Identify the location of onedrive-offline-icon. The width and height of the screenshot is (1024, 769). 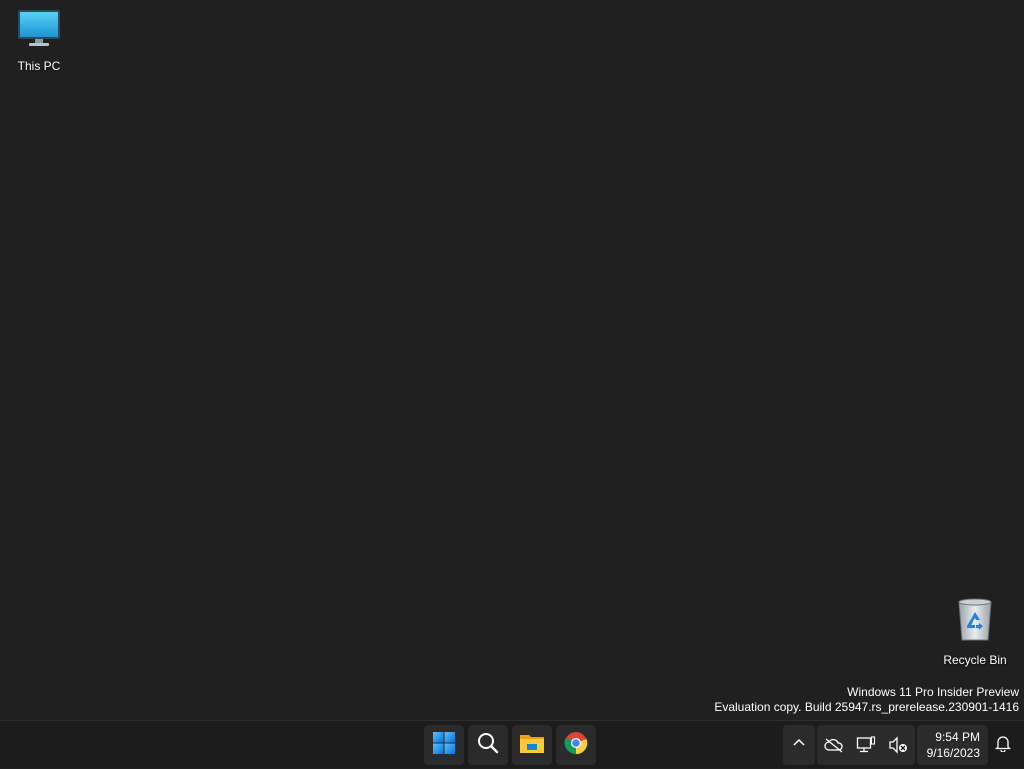
(834, 745).